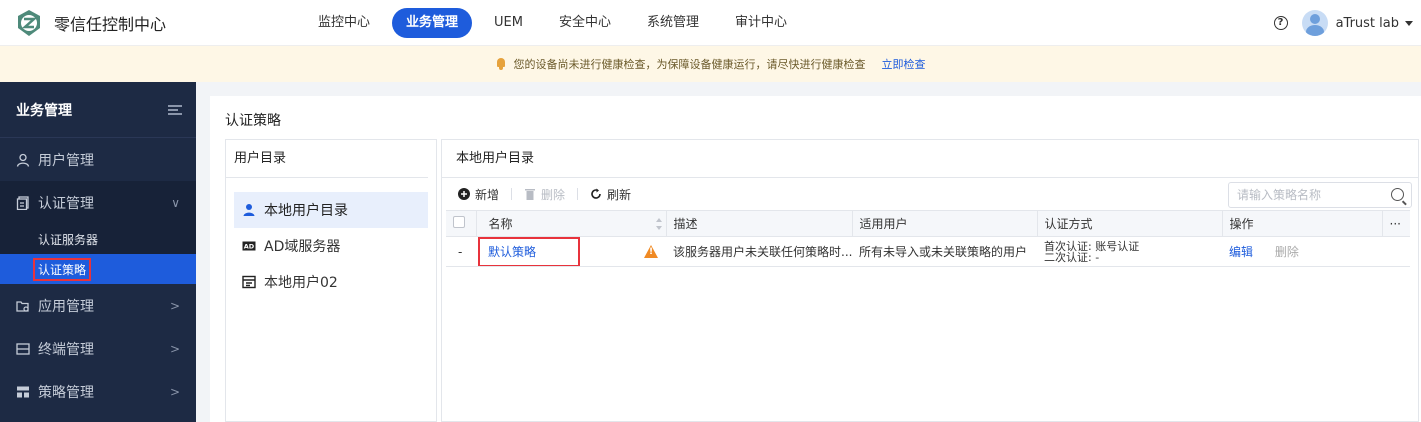 This screenshot has width=1421, height=422. Describe the element at coordinates (22, 306) in the screenshot. I see `folder-gear-icon` at that location.